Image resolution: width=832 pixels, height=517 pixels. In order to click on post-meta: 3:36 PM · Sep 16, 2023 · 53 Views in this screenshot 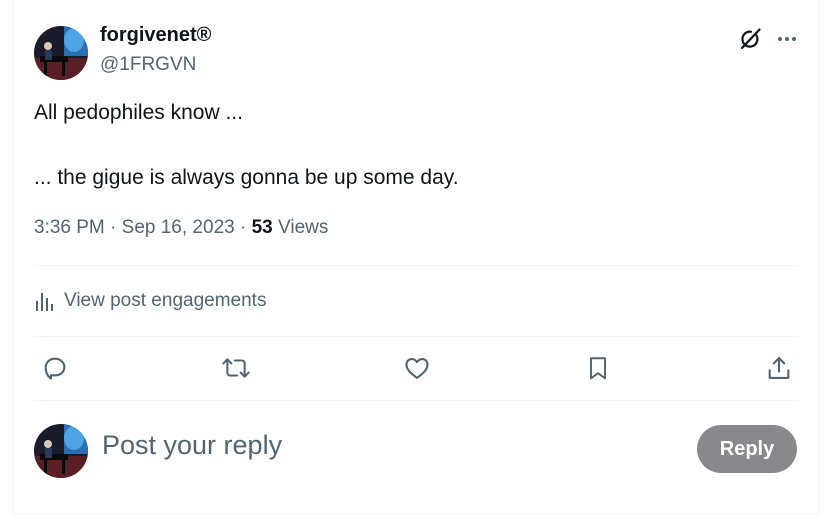, I will do `click(181, 228)`.